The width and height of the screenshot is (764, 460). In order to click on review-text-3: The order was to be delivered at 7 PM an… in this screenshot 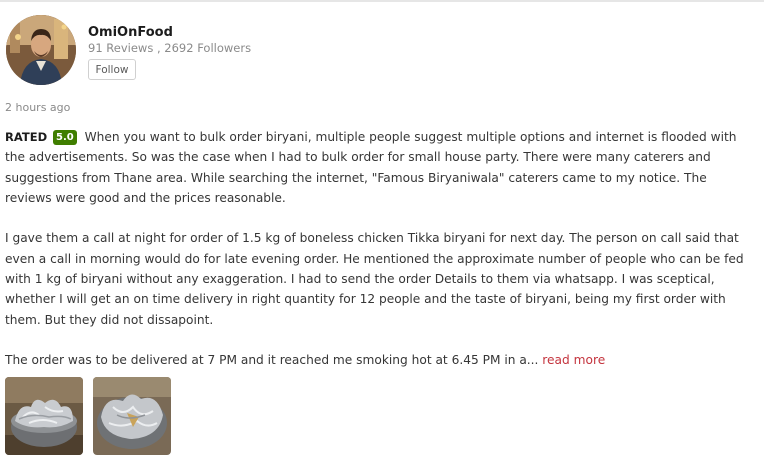, I will do `click(272, 360)`.